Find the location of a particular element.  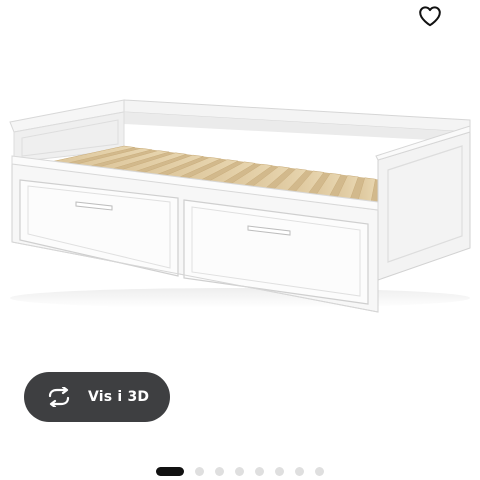

view-in-3d-button: Vis i 3D is located at coordinates (97, 397).